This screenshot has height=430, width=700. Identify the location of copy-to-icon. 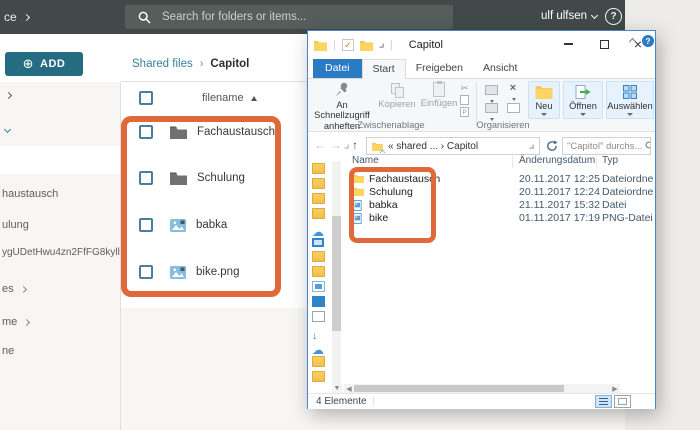
(491, 108).